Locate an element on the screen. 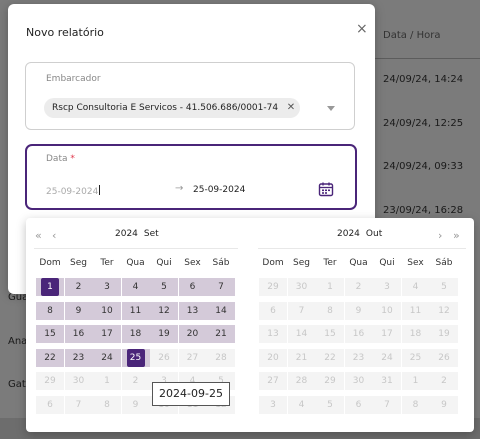  calendar-day-label: 16 is located at coordinates (78, 334).